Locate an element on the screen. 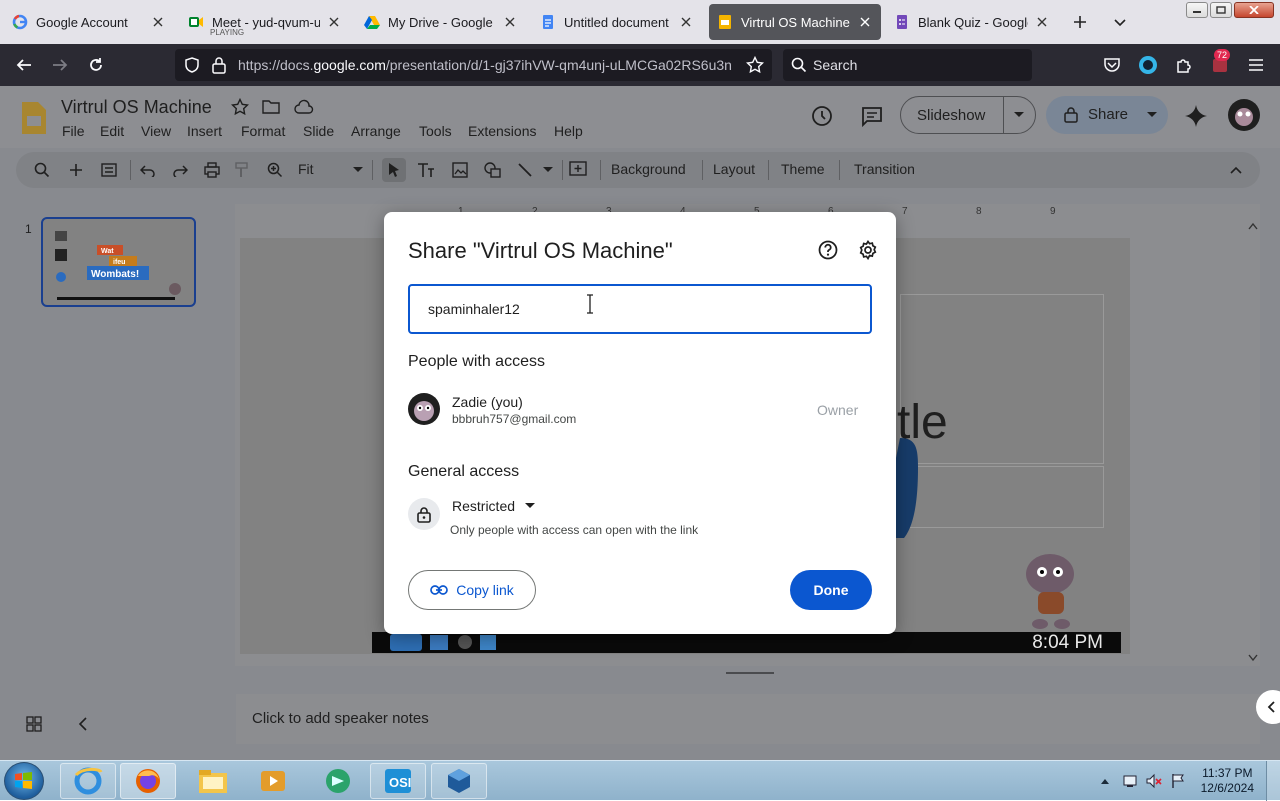 The height and width of the screenshot is (801, 1280). menu-extensions: Extensions is located at coordinates (502, 131).